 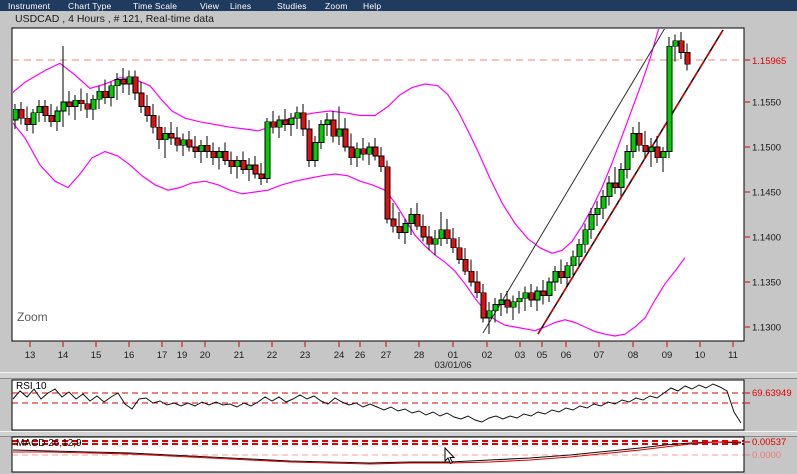 I want to click on x-axis-label: 08, so click(x=633, y=355).